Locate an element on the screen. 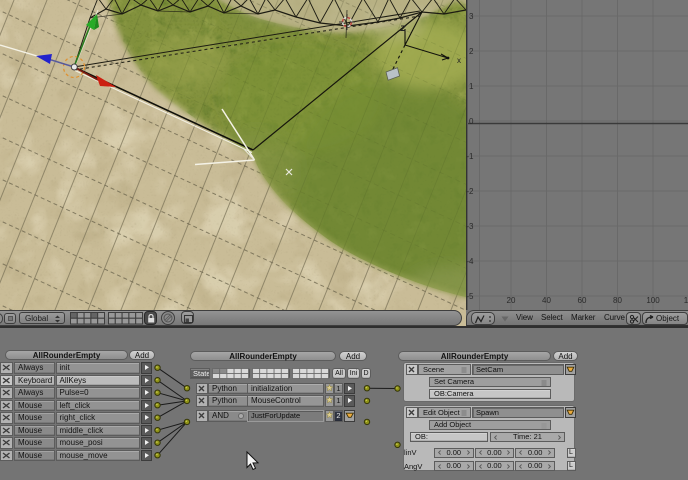  svg-text: 40 is located at coordinates (546, 300).